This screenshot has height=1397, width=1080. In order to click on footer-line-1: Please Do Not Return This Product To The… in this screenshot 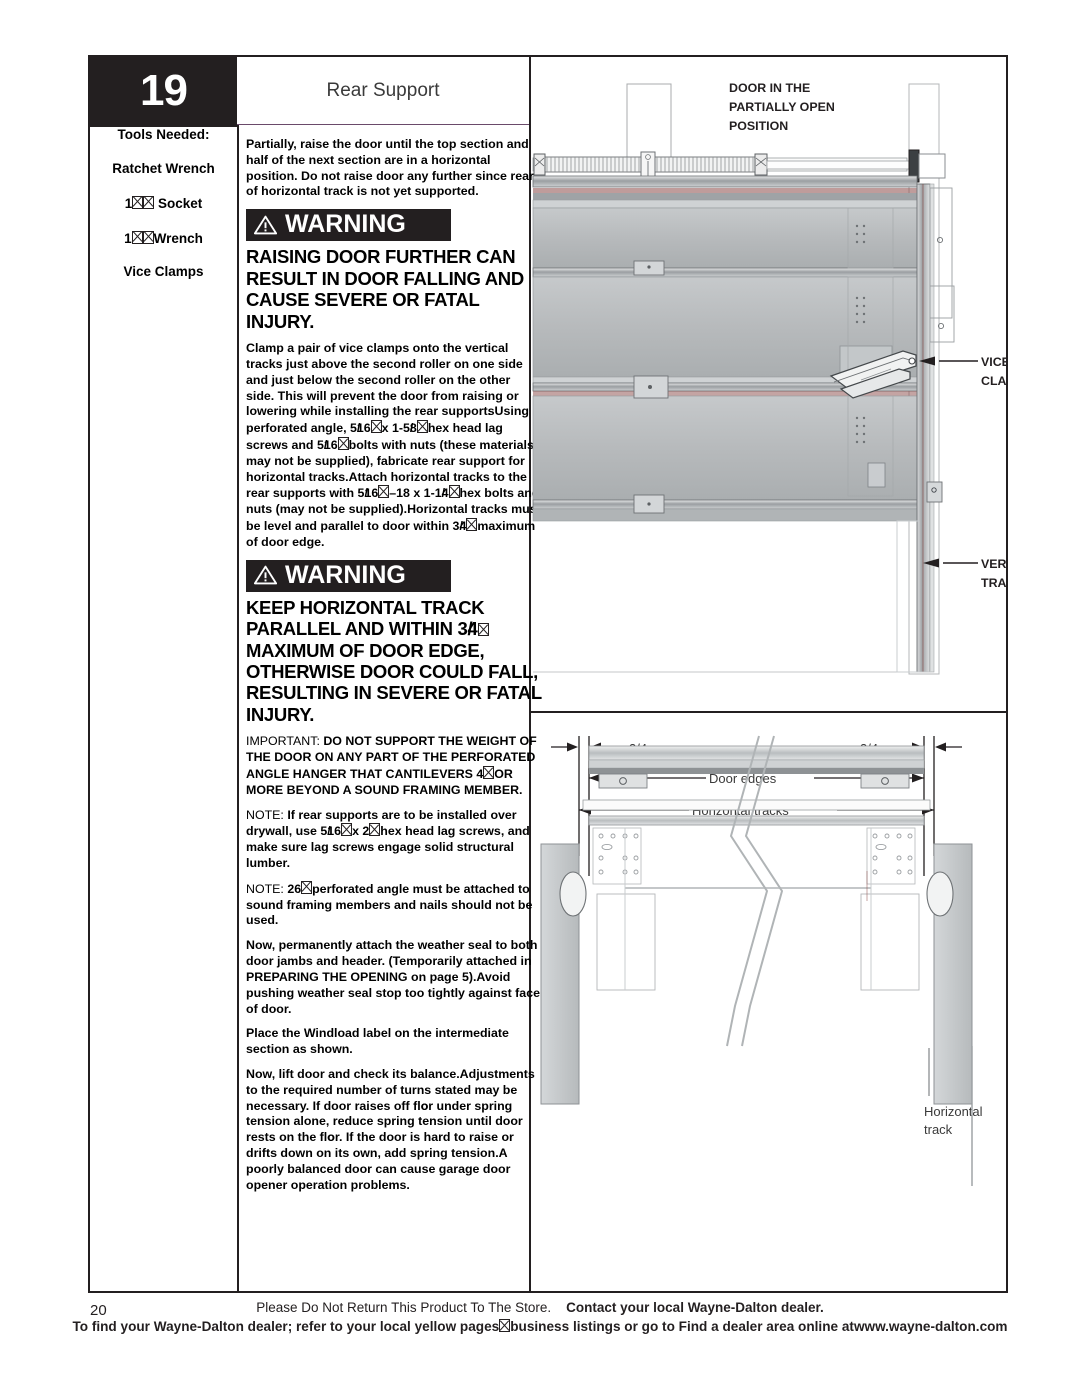, I will do `click(540, 1307)`.